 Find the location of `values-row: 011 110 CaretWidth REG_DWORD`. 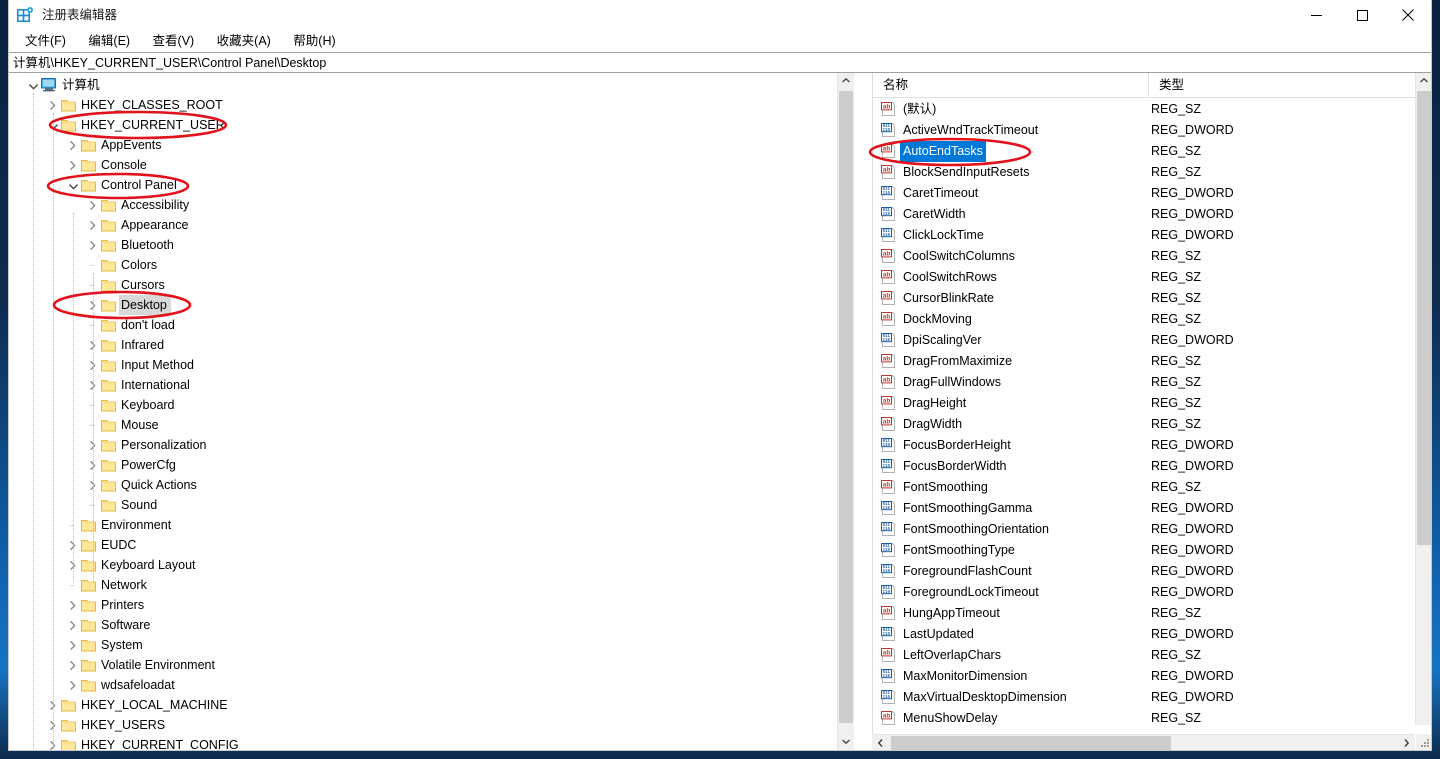

values-row: 011 110 CaretWidth REG_DWORD is located at coordinates (1152, 214).